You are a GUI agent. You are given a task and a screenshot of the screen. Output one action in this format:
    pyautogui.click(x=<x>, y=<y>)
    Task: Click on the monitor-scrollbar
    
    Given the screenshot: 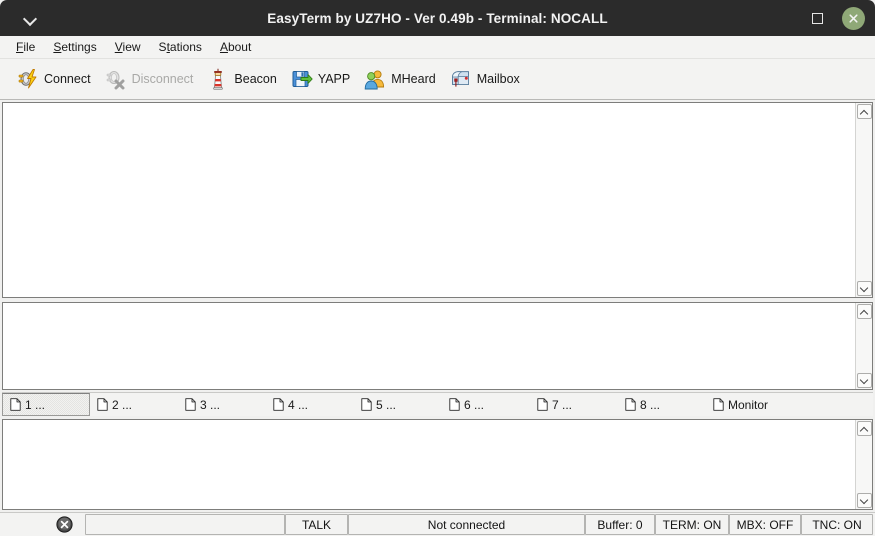 What is the action you would take?
    pyautogui.click(x=863, y=346)
    